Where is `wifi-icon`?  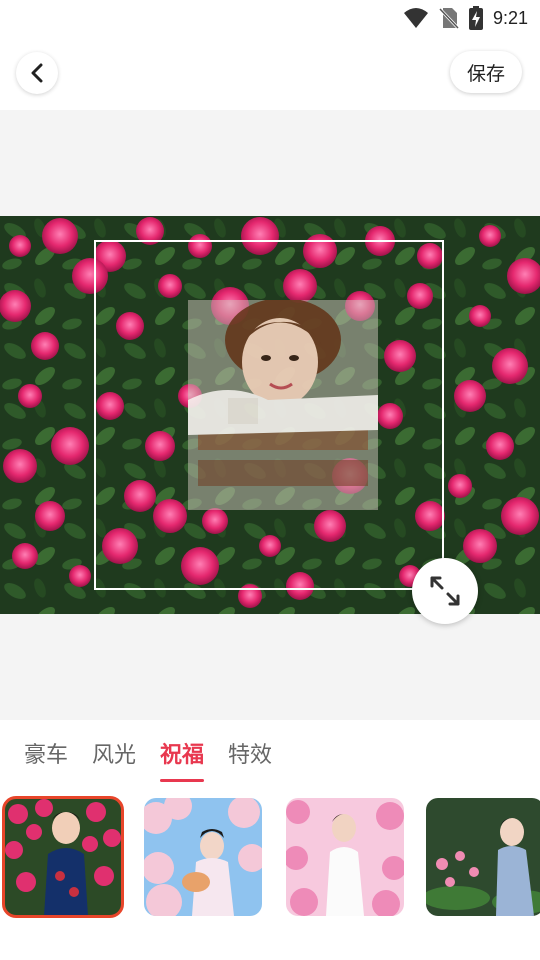 wifi-icon is located at coordinates (415, 18).